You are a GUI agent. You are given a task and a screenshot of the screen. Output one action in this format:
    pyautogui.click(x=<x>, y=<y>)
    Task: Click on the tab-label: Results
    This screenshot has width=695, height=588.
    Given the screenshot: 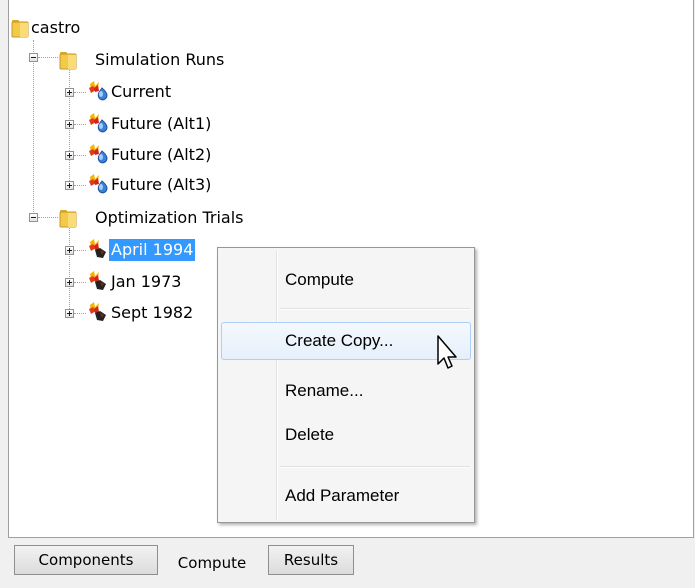 What is the action you would take?
    pyautogui.click(x=311, y=560)
    